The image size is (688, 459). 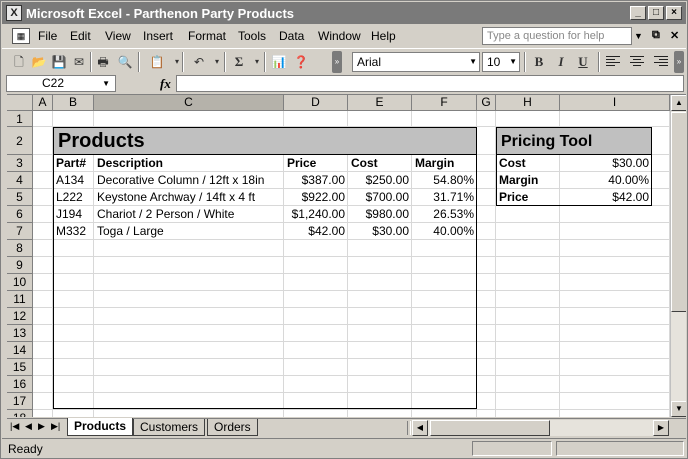 What do you see at coordinates (678, 103) in the screenshot?
I see `scroll-up-icon: ▲` at bounding box center [678, 103].